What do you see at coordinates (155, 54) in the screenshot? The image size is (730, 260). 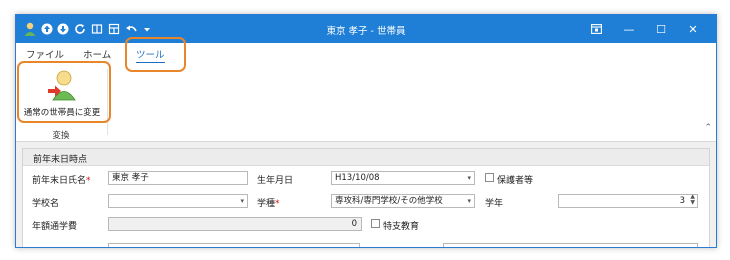 I see `tools-tab-highlight` at bounding box center [155, 54].